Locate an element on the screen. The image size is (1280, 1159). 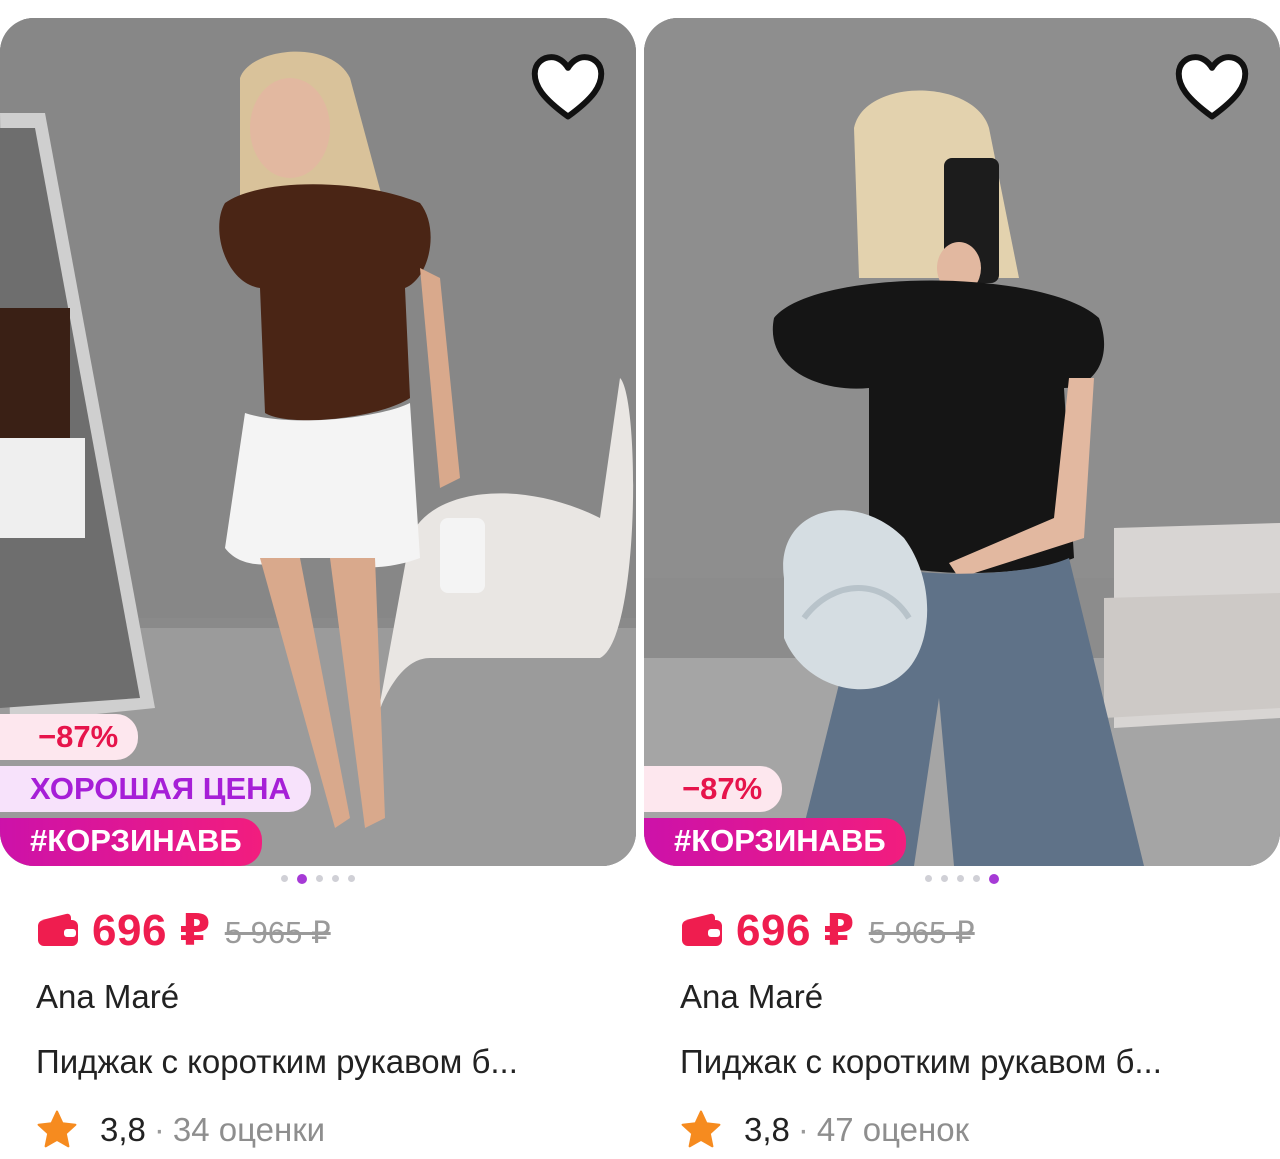
rating-row: 3,8 · 47 оценок is located at coordinates (824, 1130).